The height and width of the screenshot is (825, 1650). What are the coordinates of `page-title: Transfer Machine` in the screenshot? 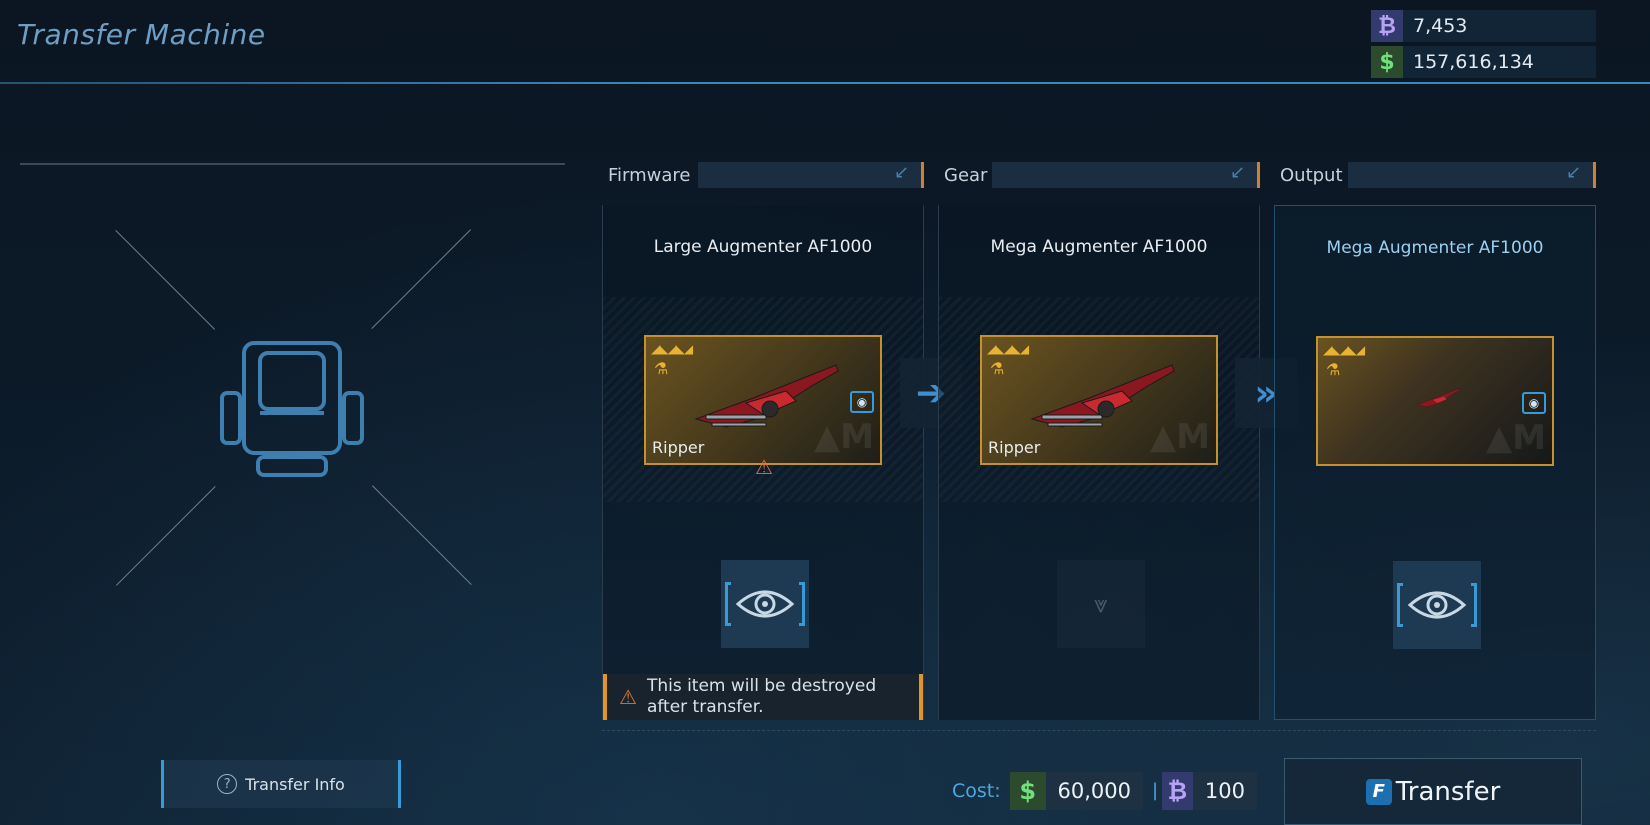 It's located at (141, 34).